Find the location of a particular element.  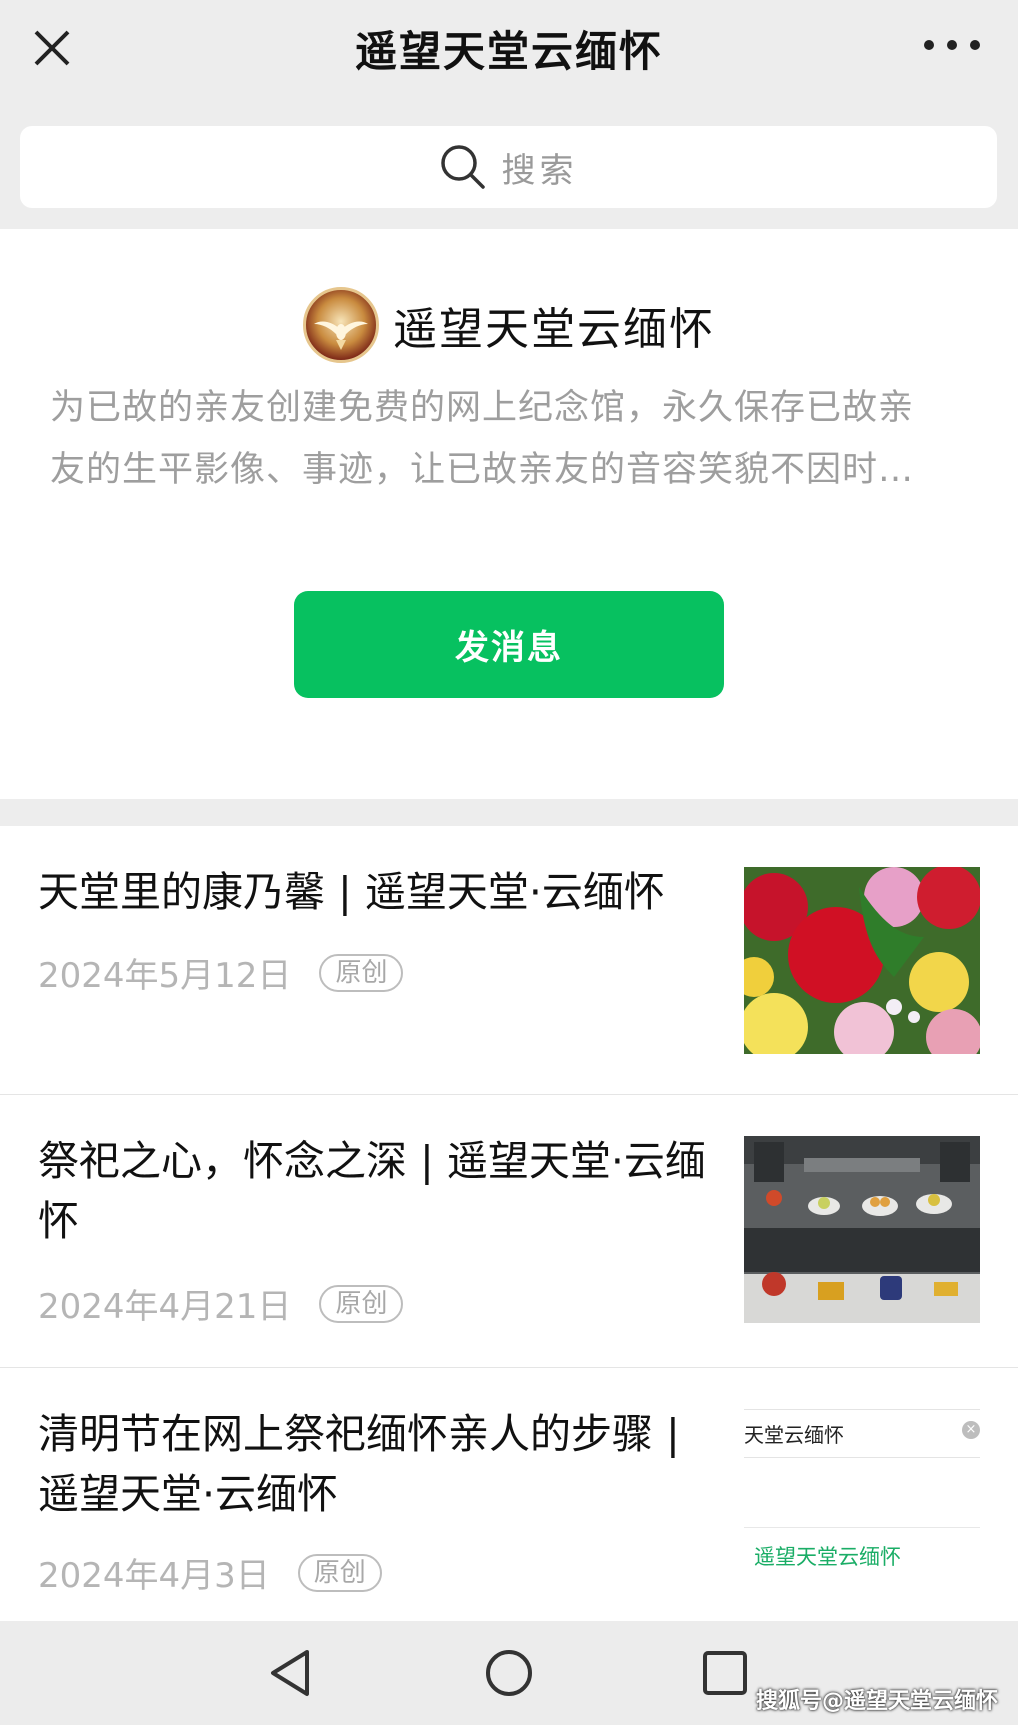

send-message-button: 发消息 is located at coordinates (509, 644).